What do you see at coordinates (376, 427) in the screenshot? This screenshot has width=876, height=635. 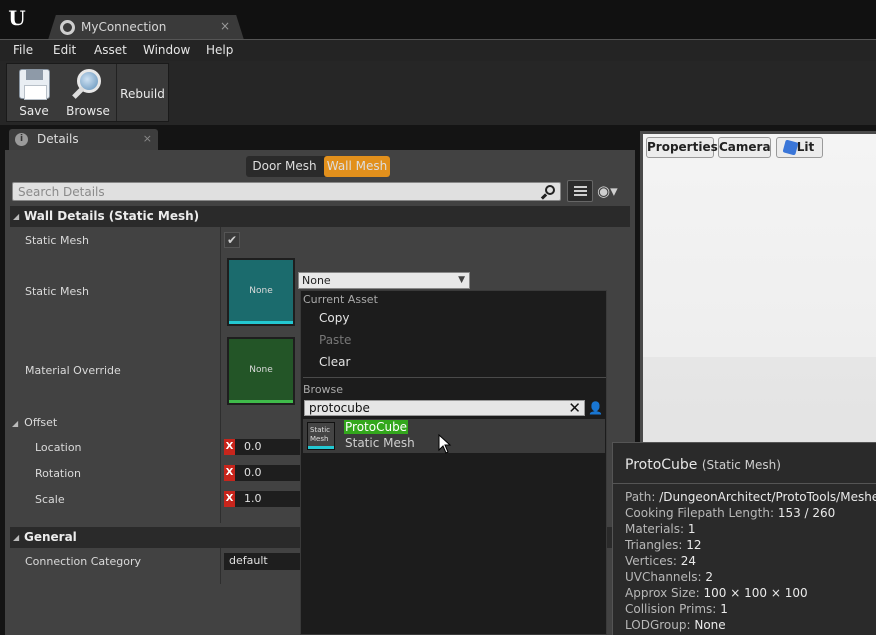 I see `asset-result-name: ProtoCube` at bounding box center [376, 427].